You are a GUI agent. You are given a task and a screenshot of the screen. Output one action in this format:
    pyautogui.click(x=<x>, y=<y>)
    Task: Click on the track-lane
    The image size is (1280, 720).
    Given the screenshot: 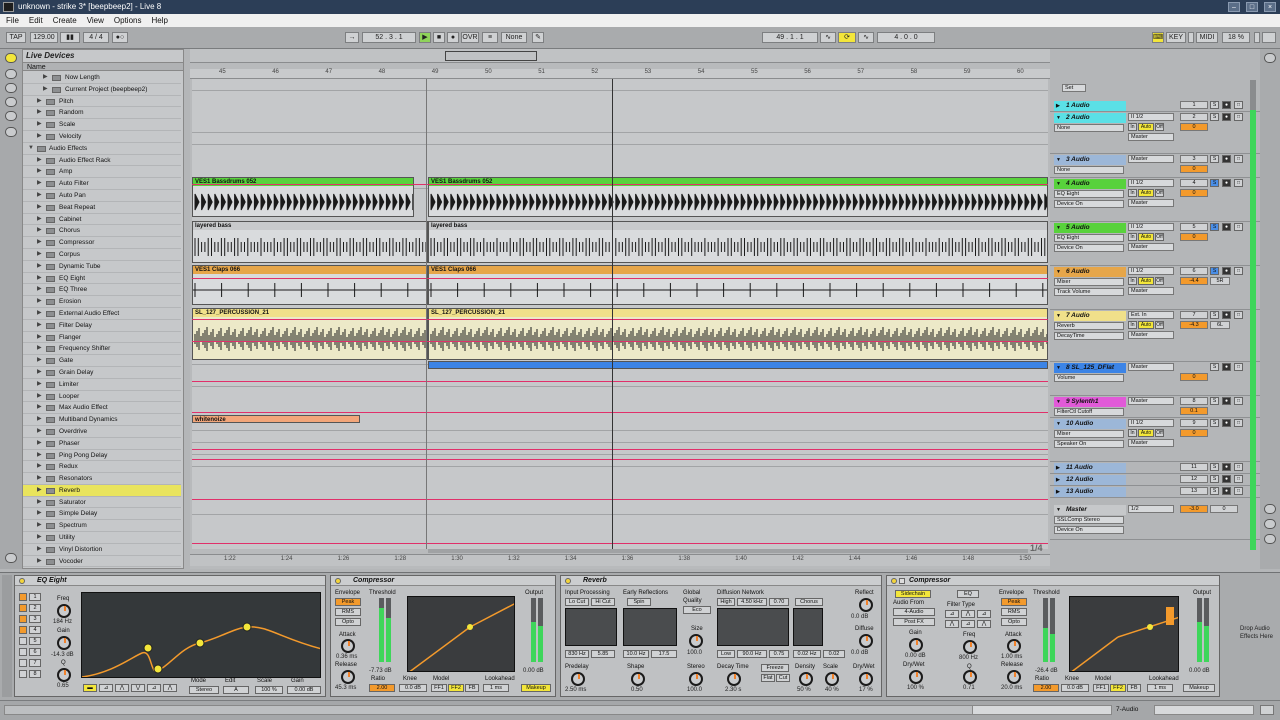 What is the action you would take?
    pyautogui.click(x=620, y=437)
    